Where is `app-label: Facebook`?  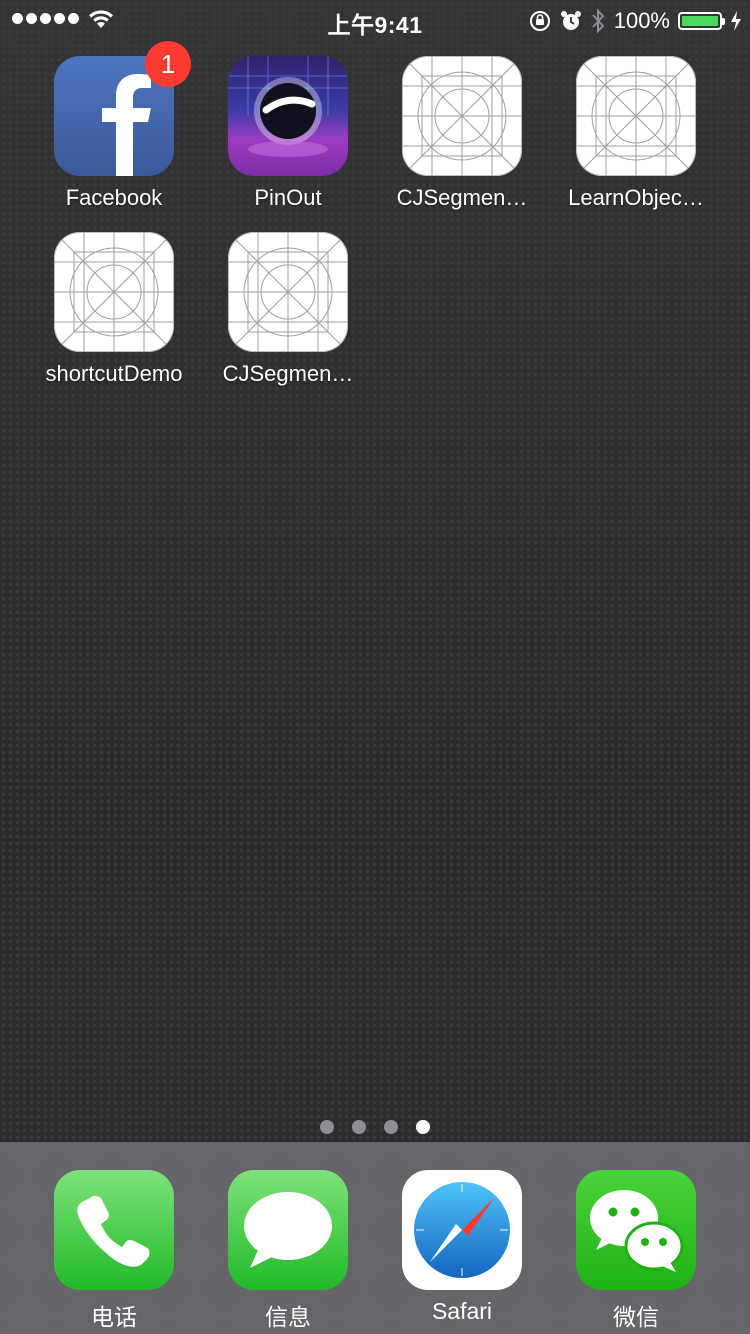 app-label: Facebook is located at coordinates (114, 197).